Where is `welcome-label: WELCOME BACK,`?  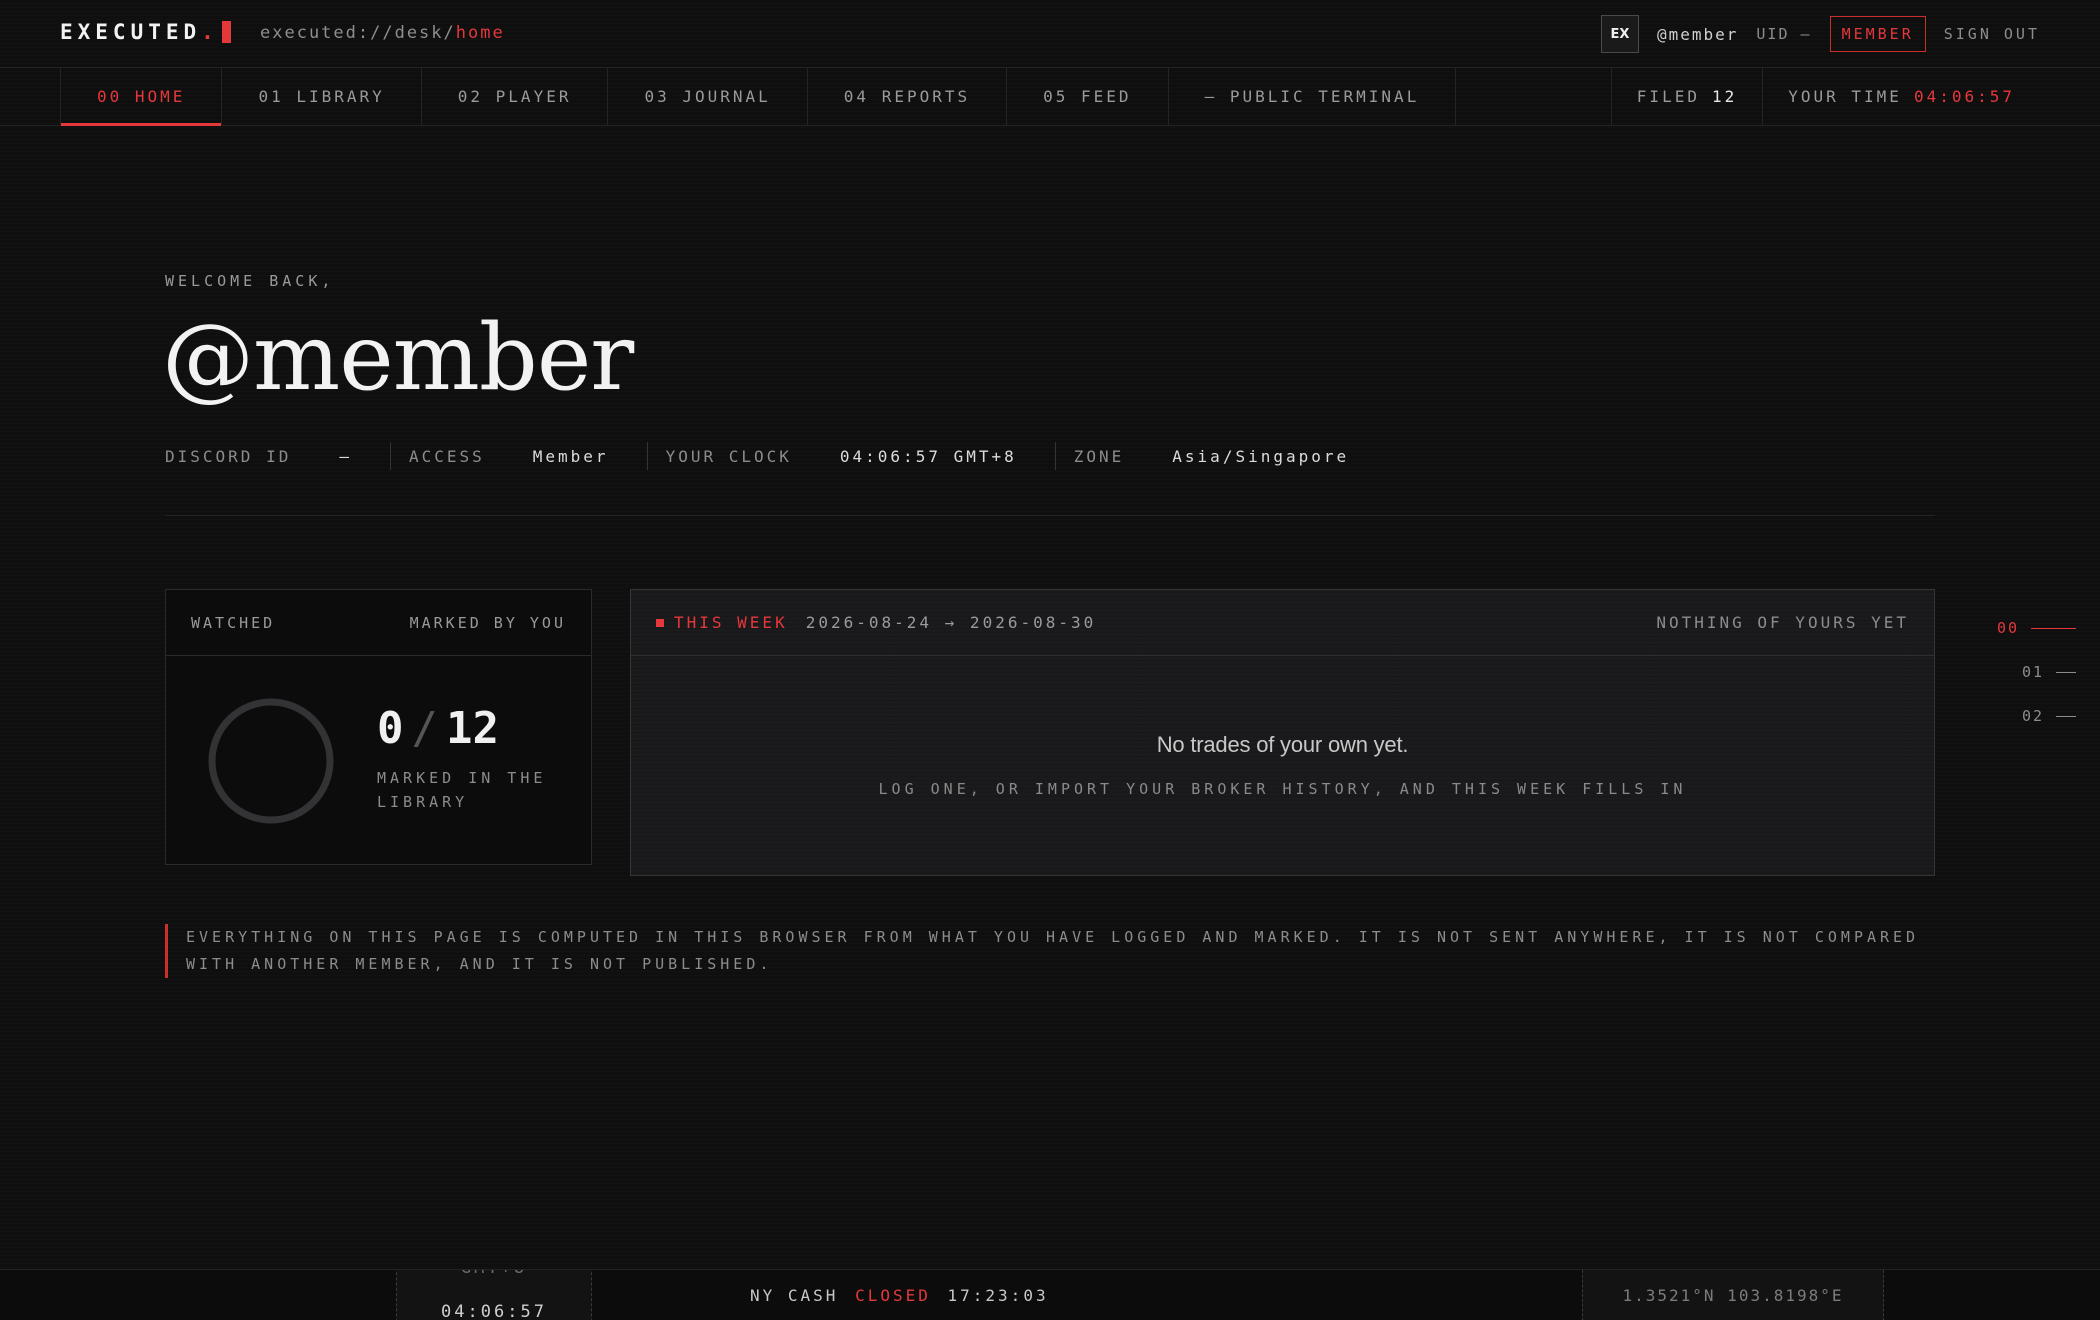 welcome-label: WELCOME BACK, is located at coordinates (250, 281).